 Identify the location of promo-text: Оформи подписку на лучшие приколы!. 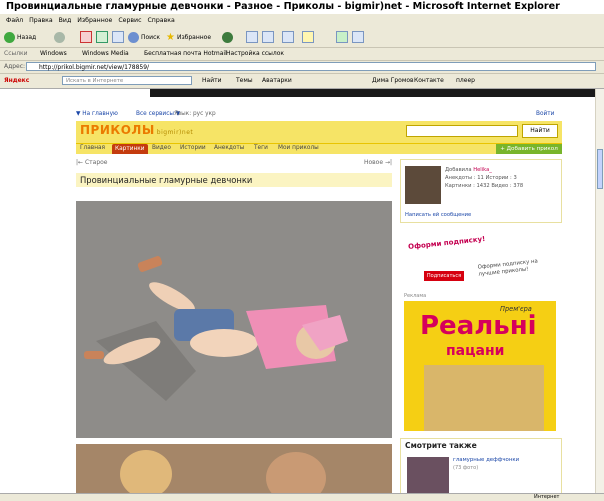
(508, 268).